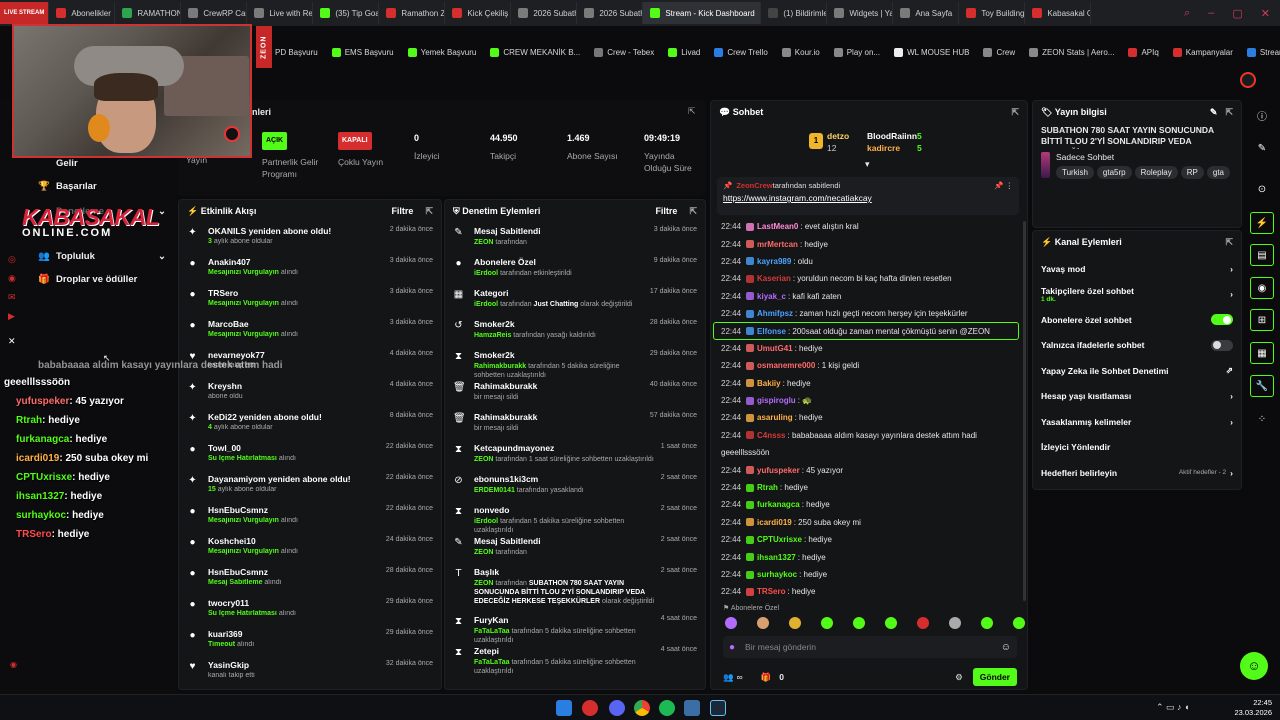  Describe the element at coordinates (774, 522) in the screenshot. I see `chat-username: icardi019` at that location.